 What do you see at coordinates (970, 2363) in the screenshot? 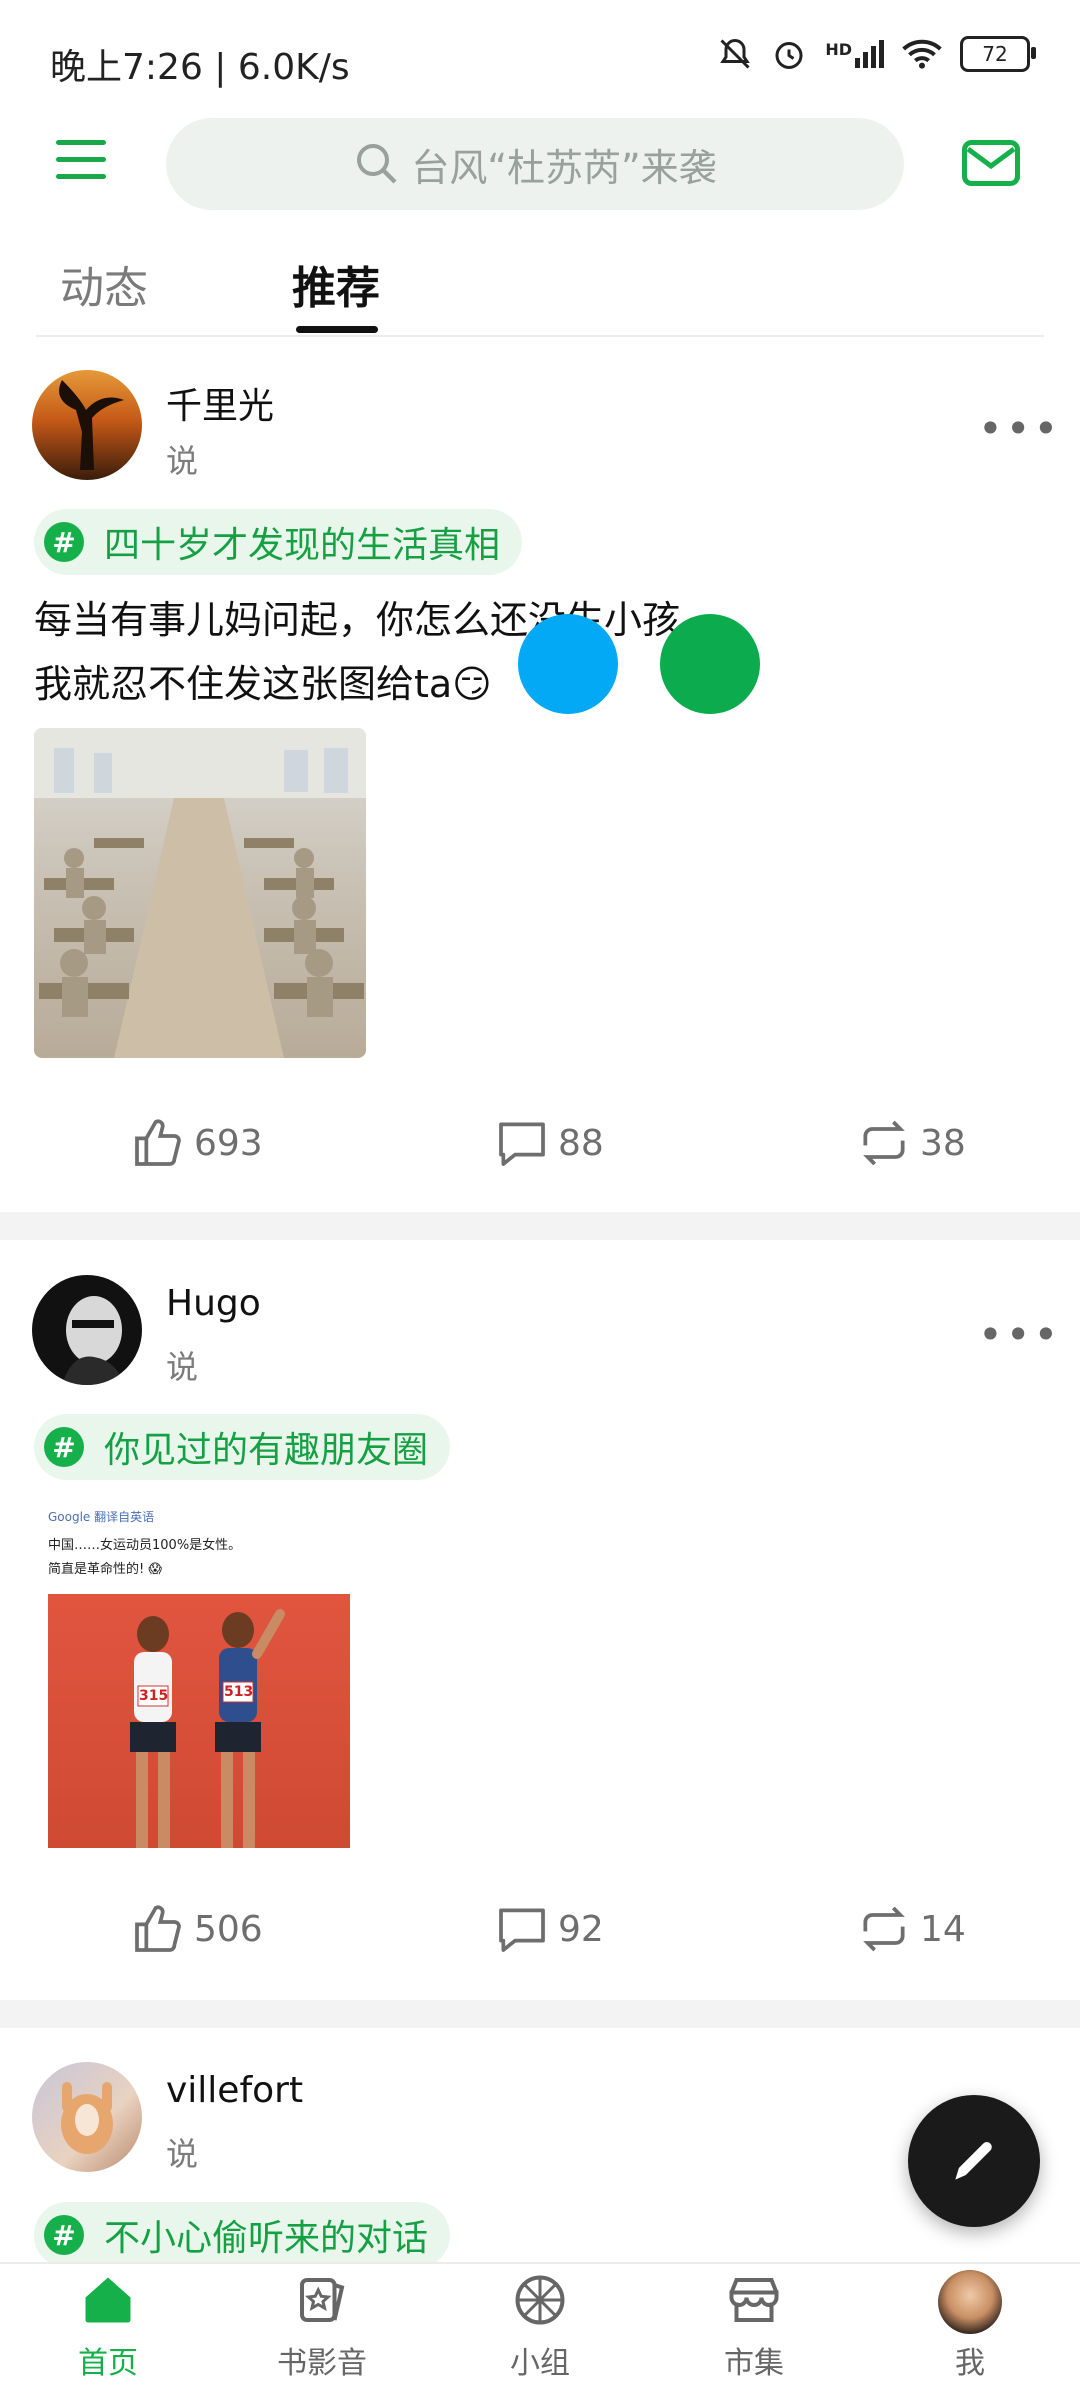
I see `nav-label: 我` at bounding box center [970, 2363].